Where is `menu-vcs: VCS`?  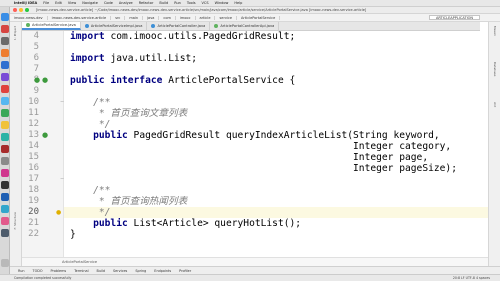 menu-vcs: VCS is located at coordinates (205, 3).